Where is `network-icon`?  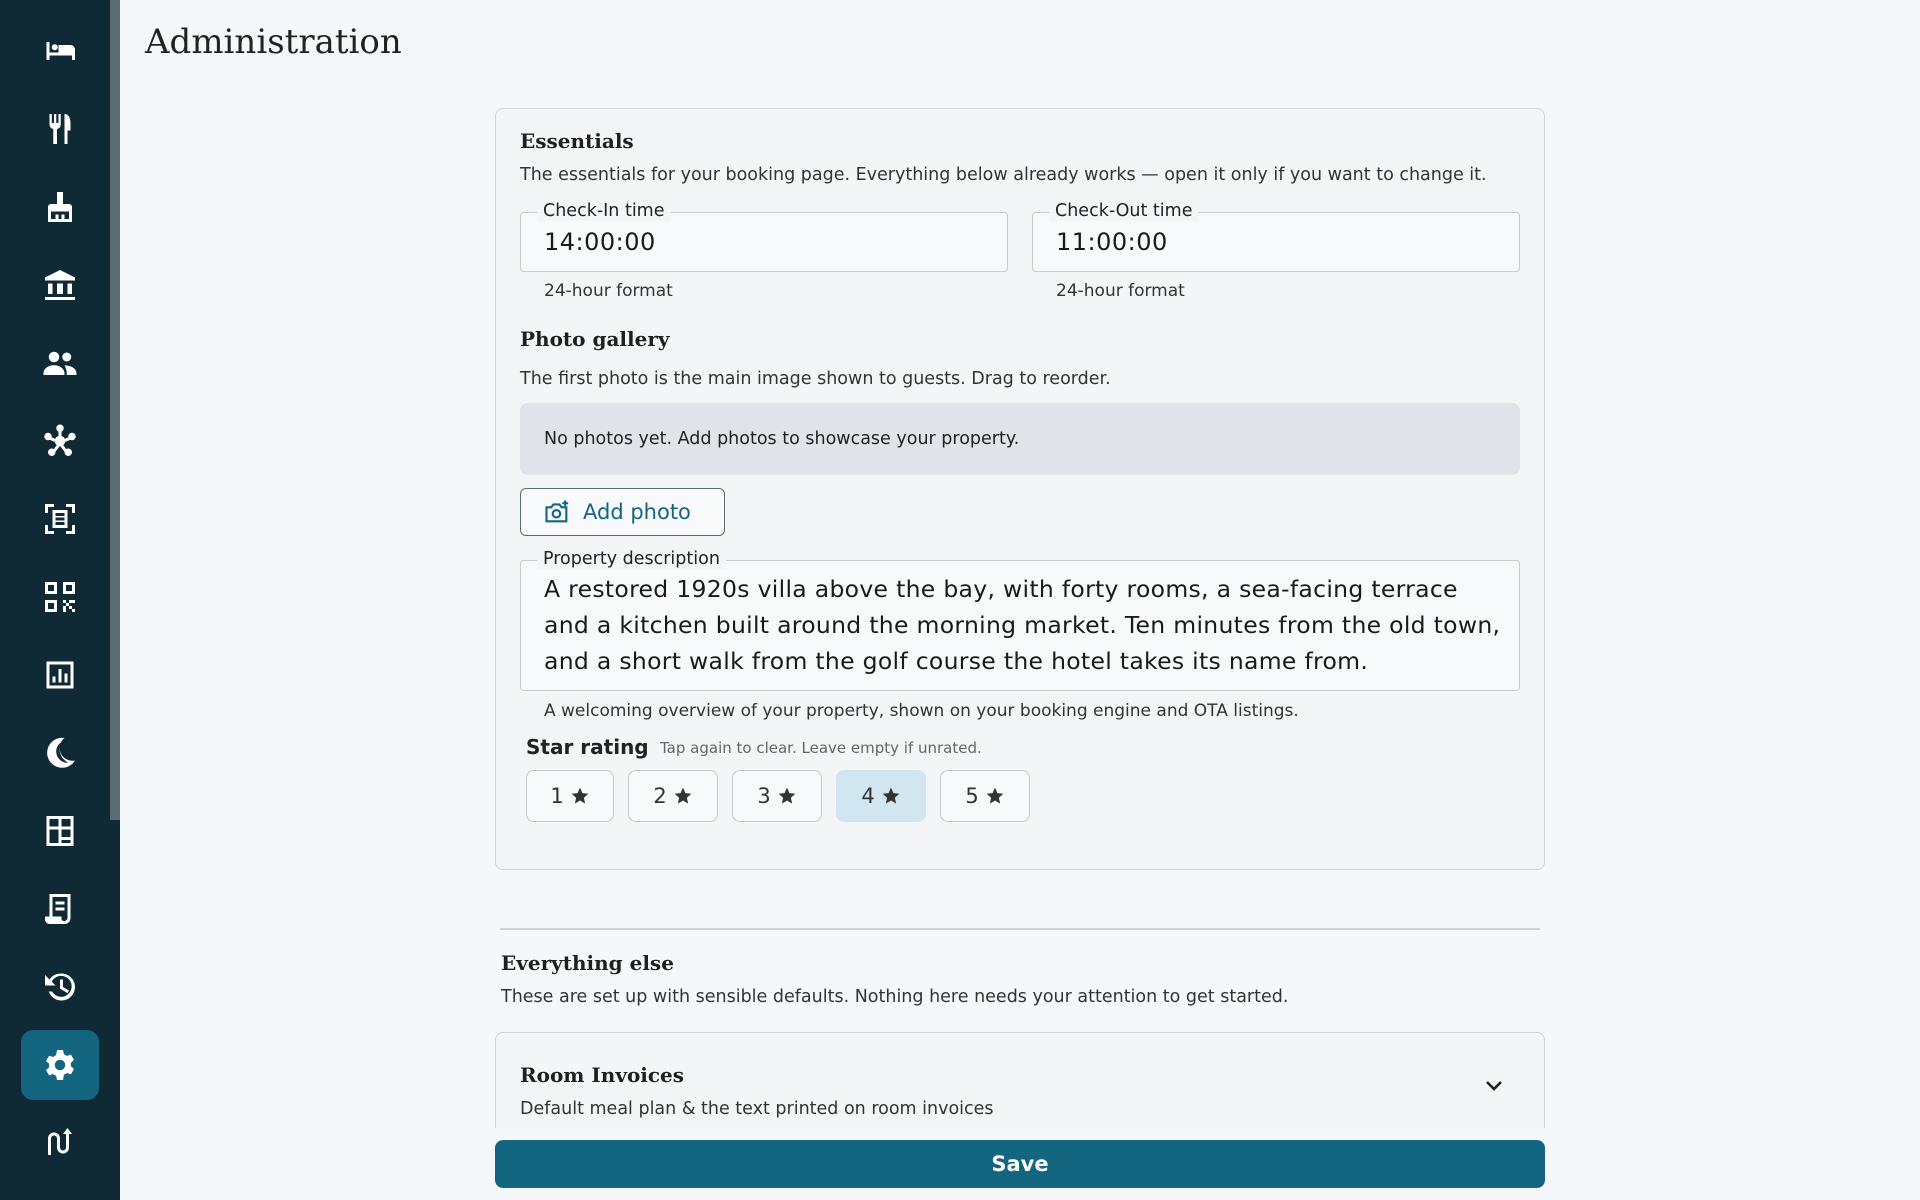 network-icon is located at coordinates (60, 440).